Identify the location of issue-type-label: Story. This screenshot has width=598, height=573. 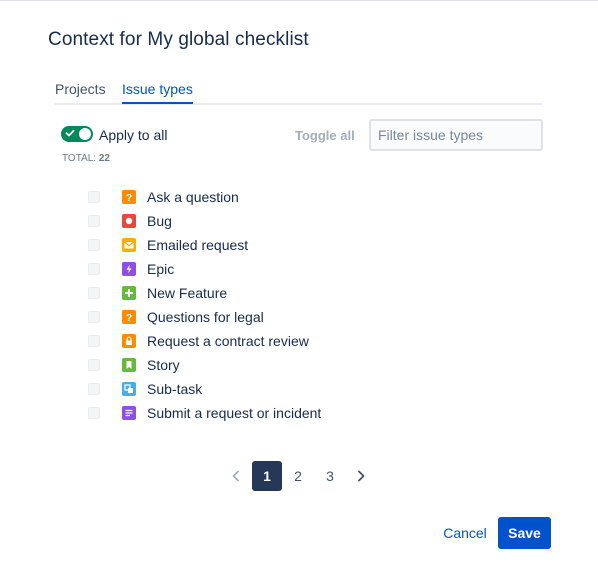
(163, 365).